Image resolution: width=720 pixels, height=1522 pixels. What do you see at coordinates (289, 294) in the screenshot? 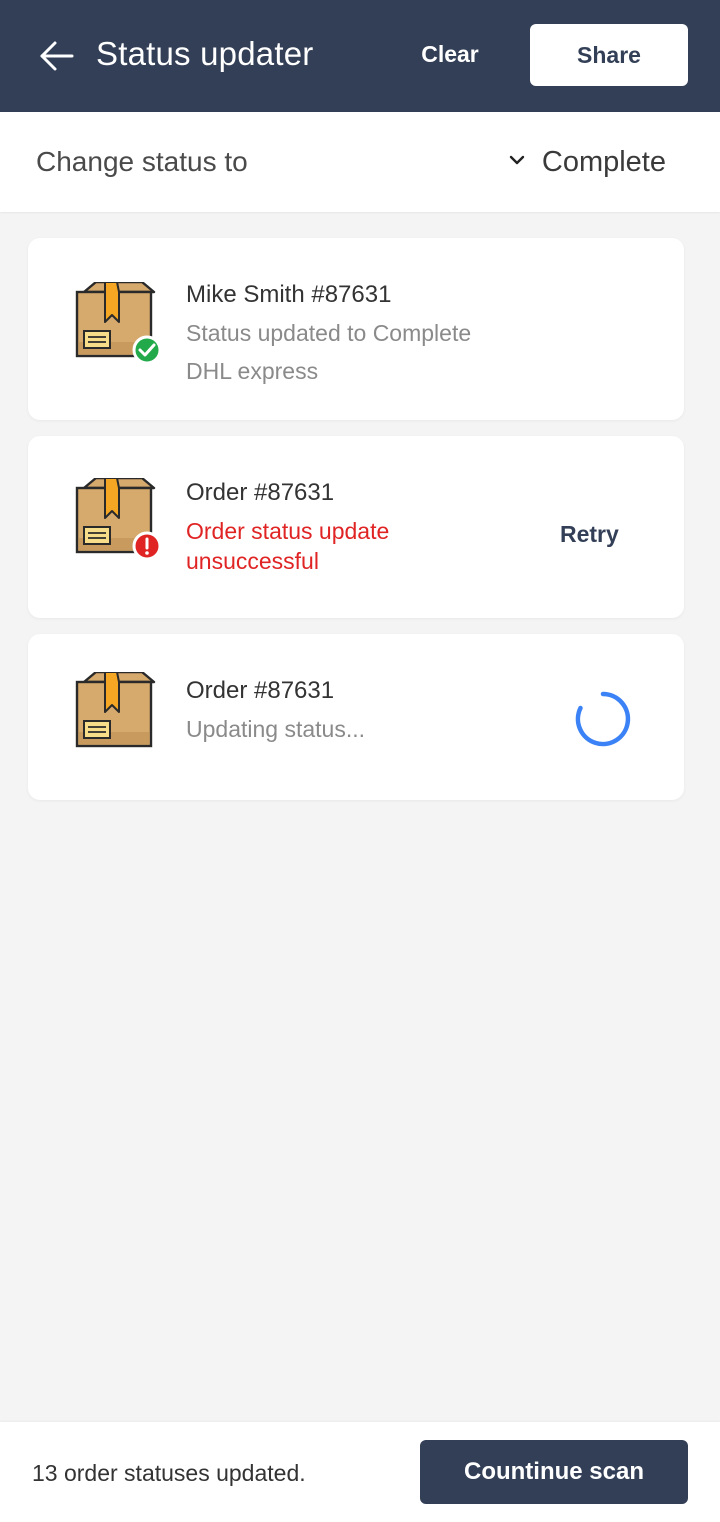
I see `order-title: Mike Smith #87631` at bounding box center [289, 294].